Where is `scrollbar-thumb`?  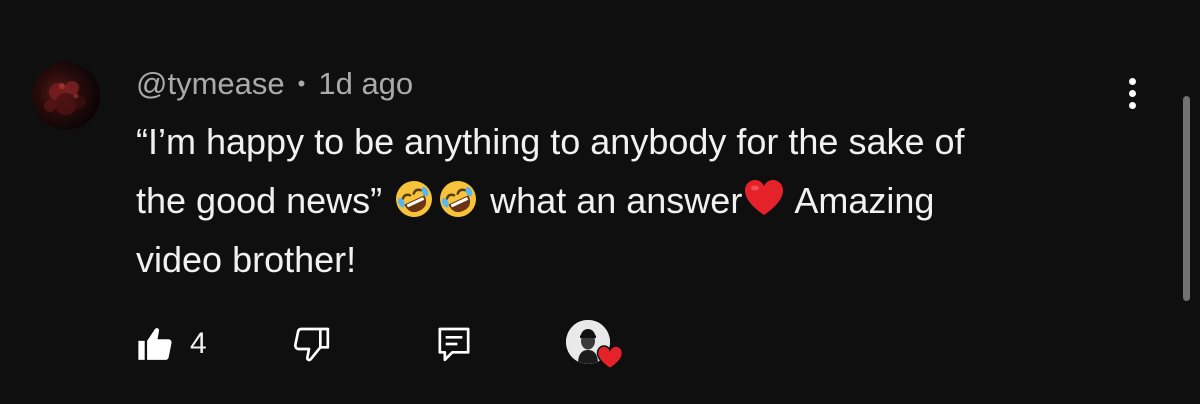 scrollbar-thumb is located at coordinates (1186, 198).